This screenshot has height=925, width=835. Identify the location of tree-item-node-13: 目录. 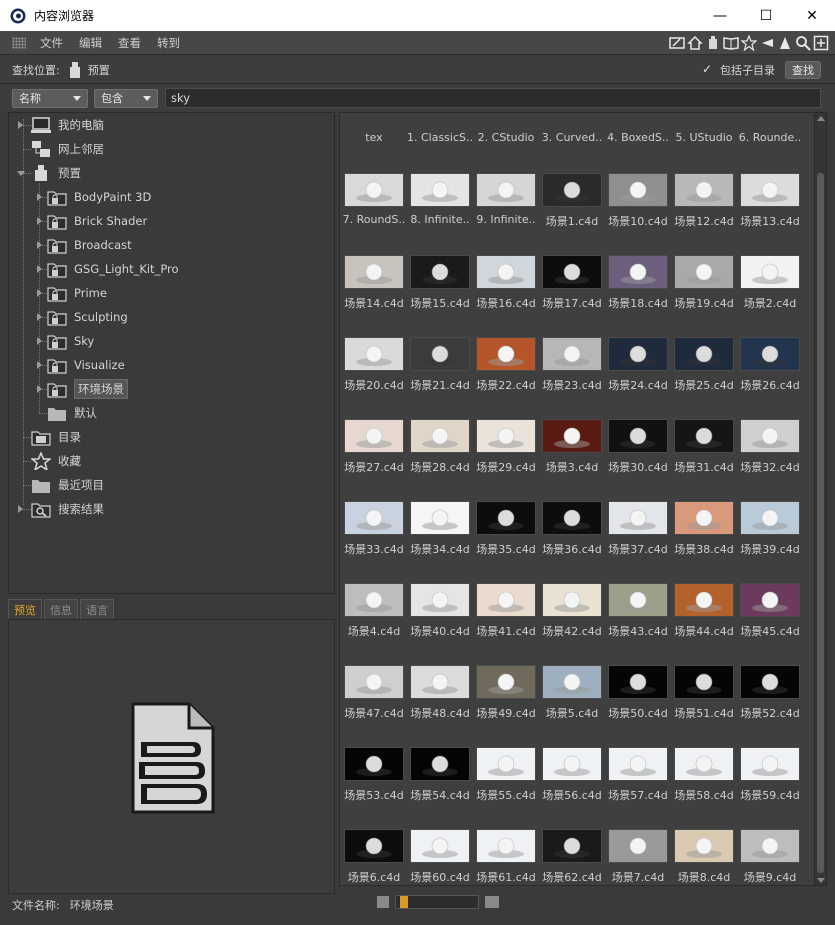
(56, 437).